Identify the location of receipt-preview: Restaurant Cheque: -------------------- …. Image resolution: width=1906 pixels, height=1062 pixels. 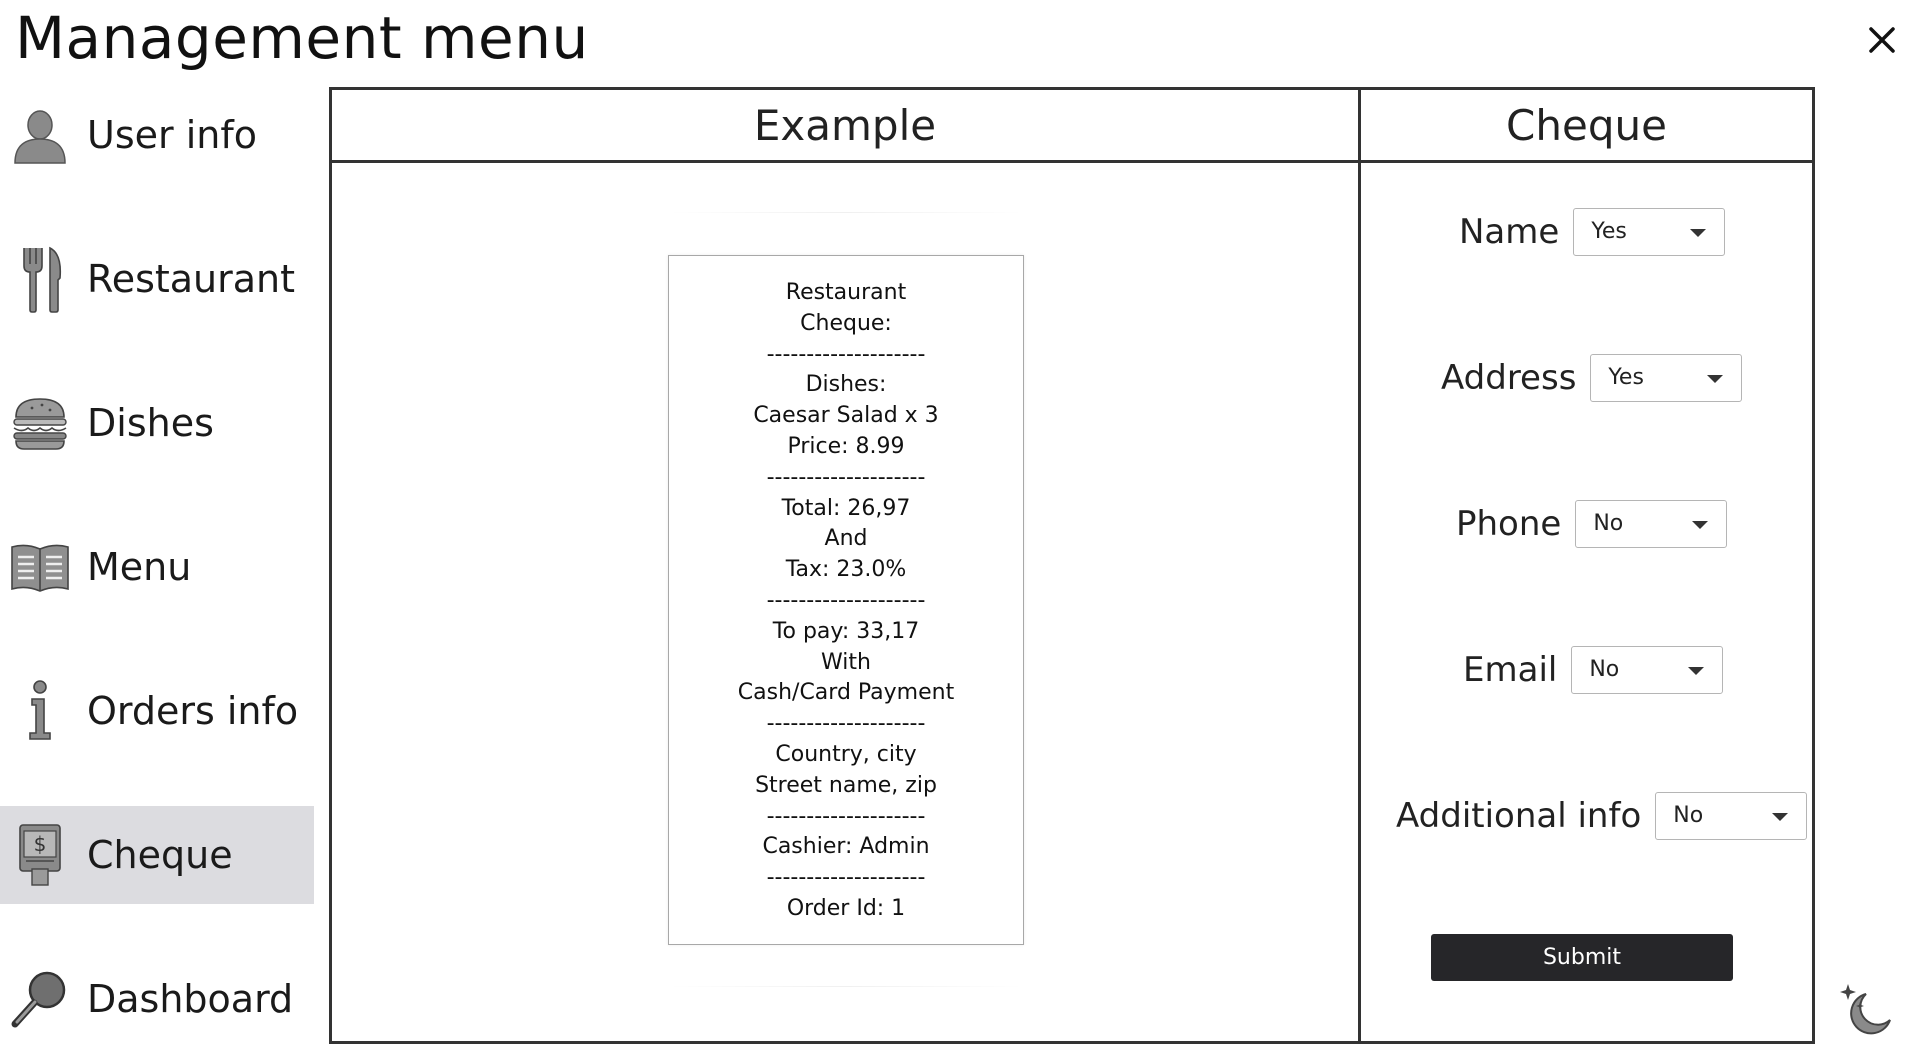
(846, 600).